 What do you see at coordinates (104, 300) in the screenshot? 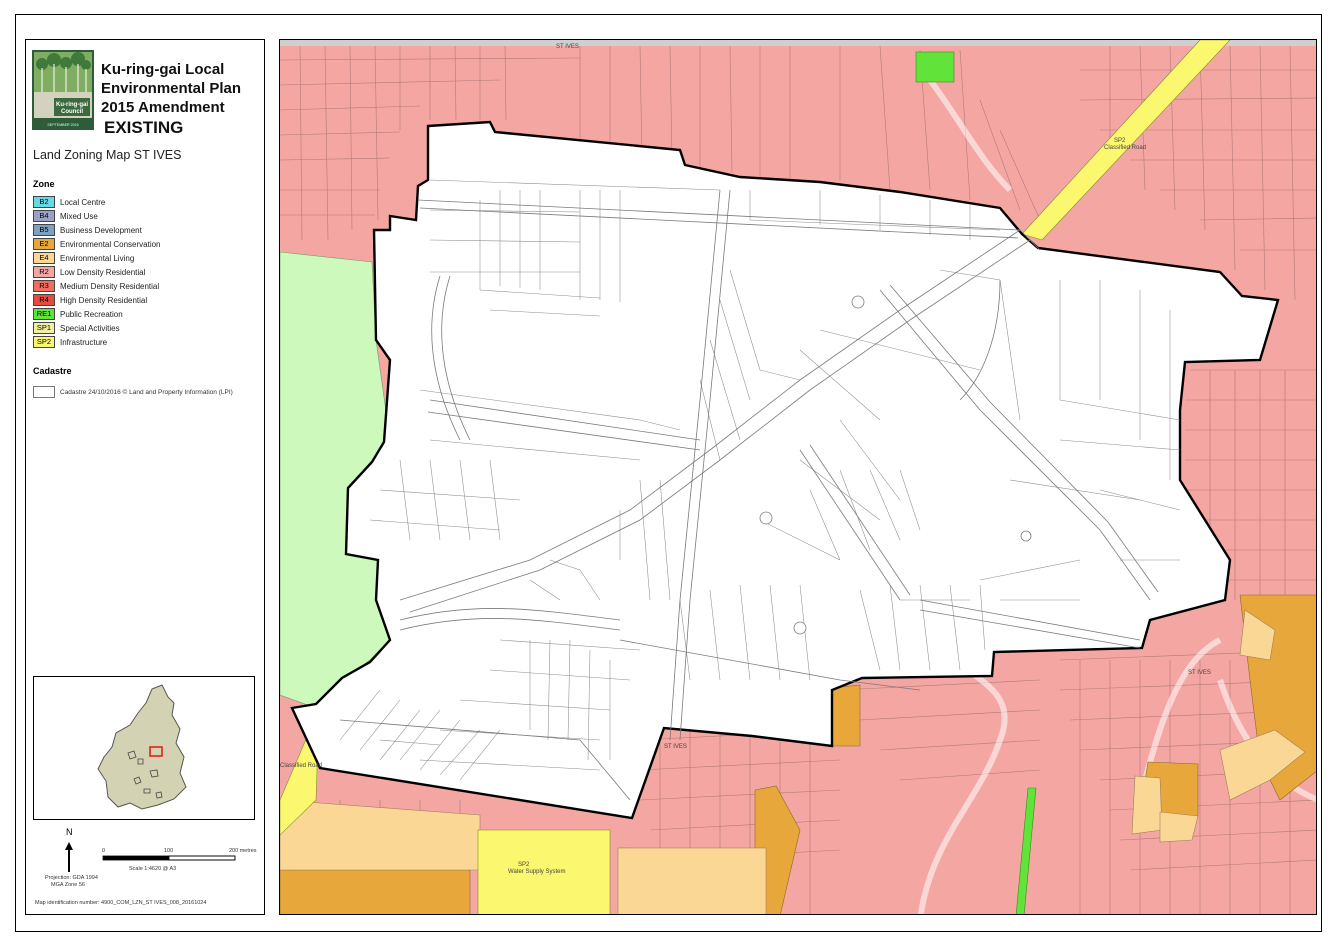
I see `zone-label: High Density Residential` at bounding box center [104, 300].